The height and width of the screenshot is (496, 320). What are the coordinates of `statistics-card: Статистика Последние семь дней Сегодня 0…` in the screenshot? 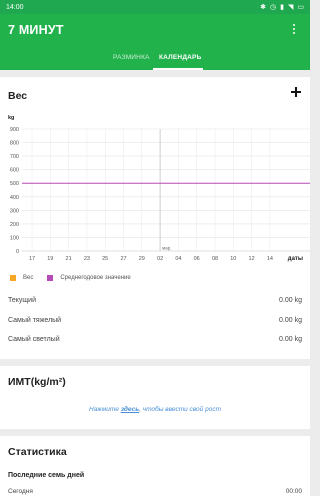 It's located at (155, 466).